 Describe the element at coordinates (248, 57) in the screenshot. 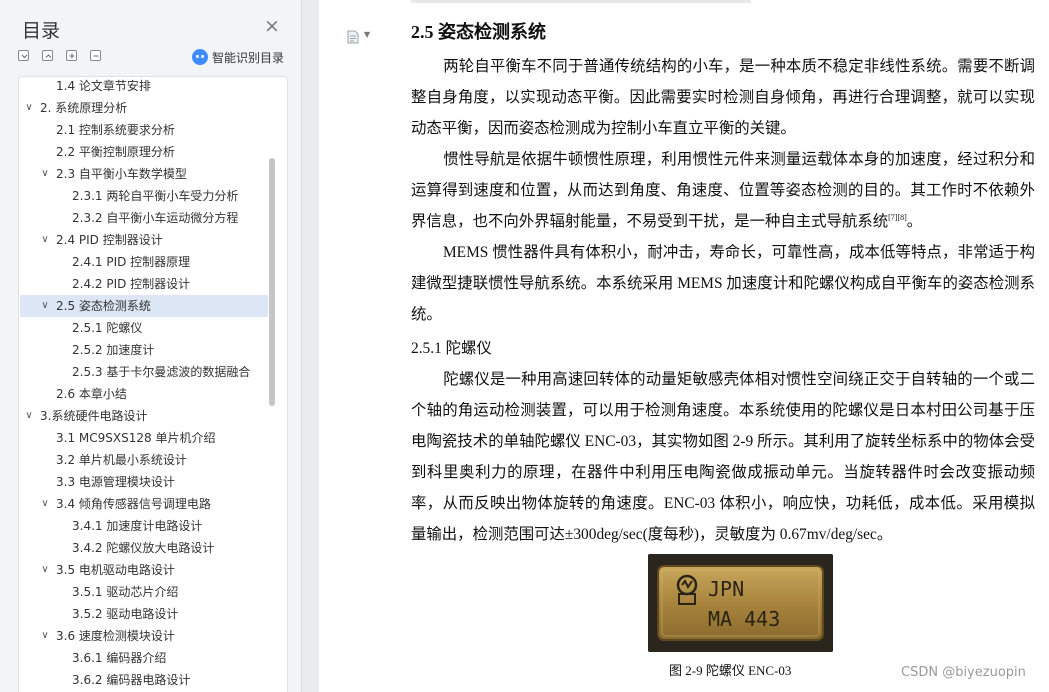

I see `smart-toc-label: 智能识别目录` at that location.